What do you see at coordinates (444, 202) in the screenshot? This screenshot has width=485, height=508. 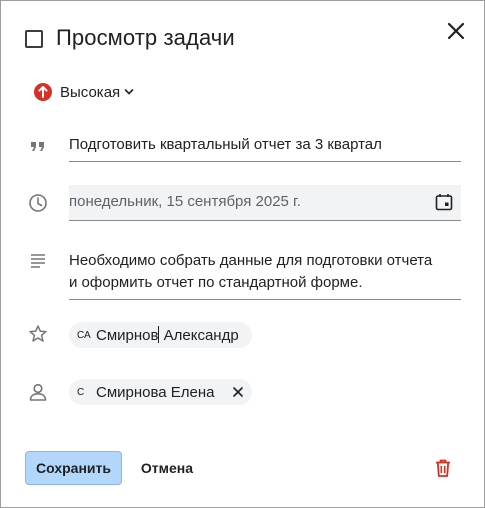 I see `calendar-icon` at bounding box center [444, 202].